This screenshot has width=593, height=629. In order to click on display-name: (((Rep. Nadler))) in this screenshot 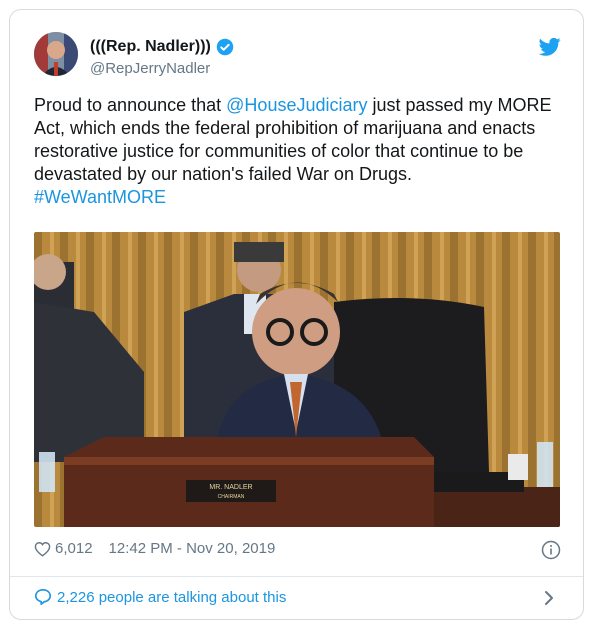, I will do `click(150, 47)`.